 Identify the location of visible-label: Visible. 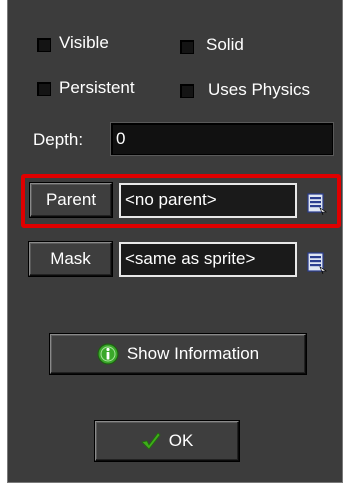
(84, 42).